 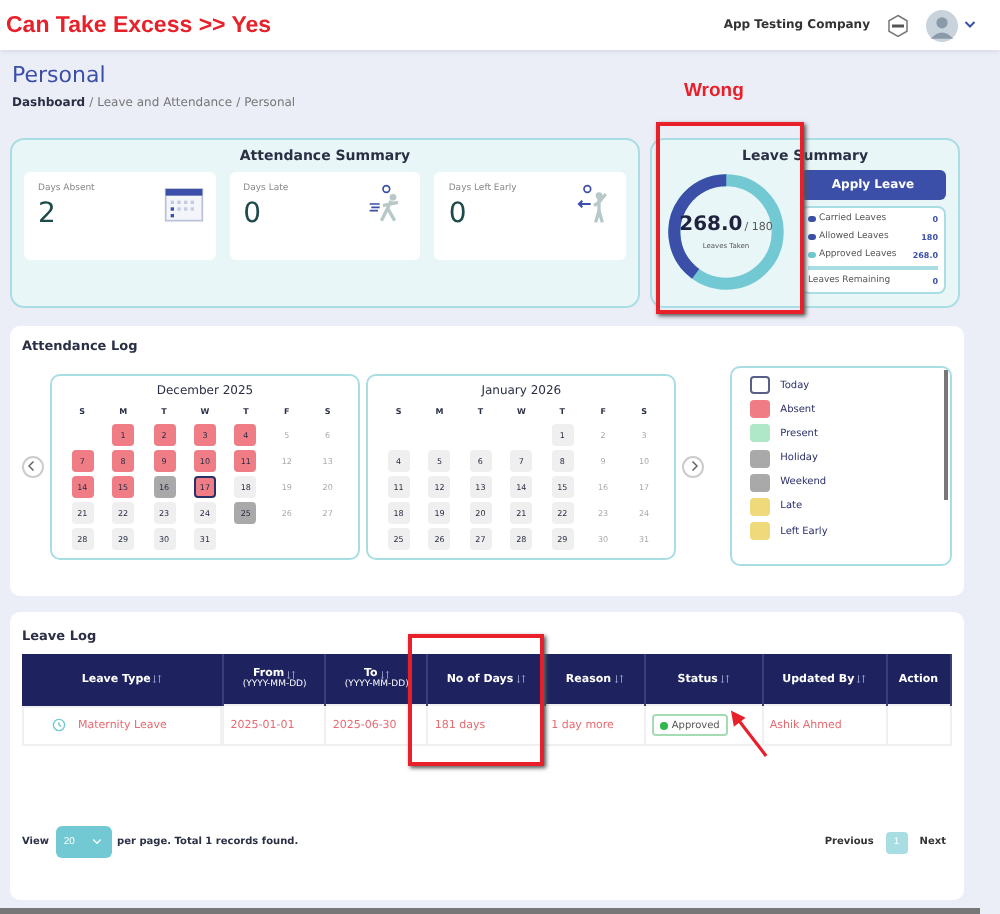 What do you see at coordinates (183, 204) in the screenshot?
I see `calendar-icon` at bounding box center [183, 204].